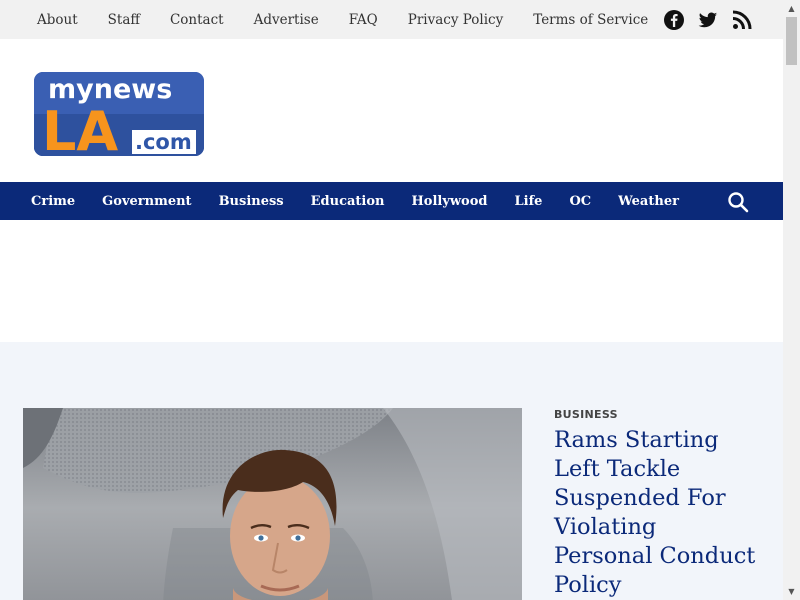  I want to click on site-logo: mynews LA .com, so click(119, 114).